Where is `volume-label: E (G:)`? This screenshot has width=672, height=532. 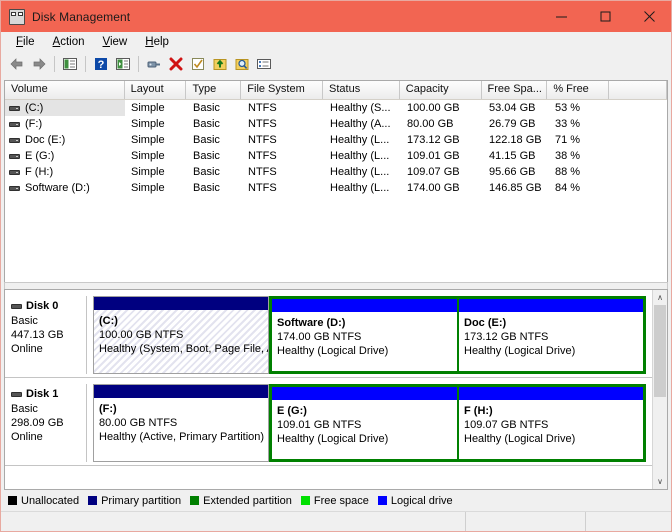 volume-label: E (G:) is located at coordinates (40, 156).